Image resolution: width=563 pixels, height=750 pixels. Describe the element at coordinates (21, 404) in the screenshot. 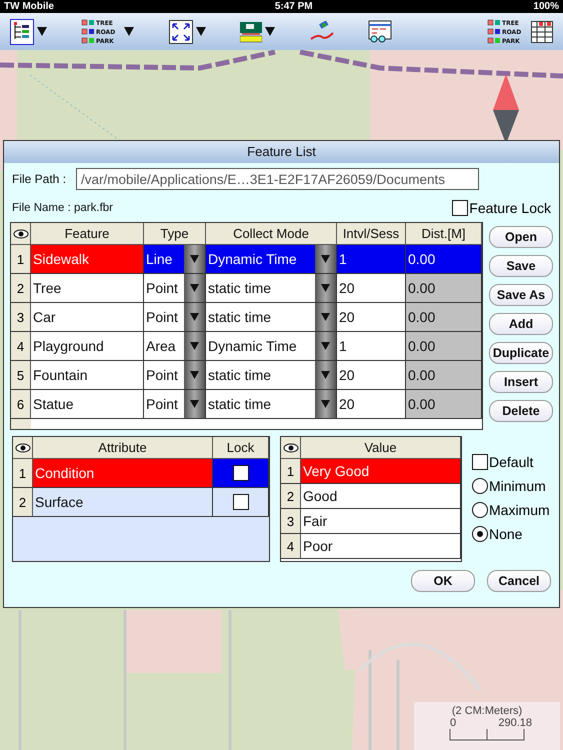

I see `row-number: 6` at that location.